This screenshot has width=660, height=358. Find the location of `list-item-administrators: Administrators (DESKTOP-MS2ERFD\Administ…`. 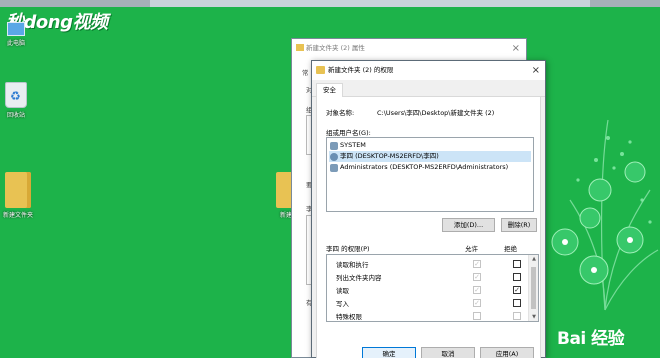

list-item-administrators: Administrators (DESKTOP-MS2ERFD\Administ… is located at coordinates (418, 167).